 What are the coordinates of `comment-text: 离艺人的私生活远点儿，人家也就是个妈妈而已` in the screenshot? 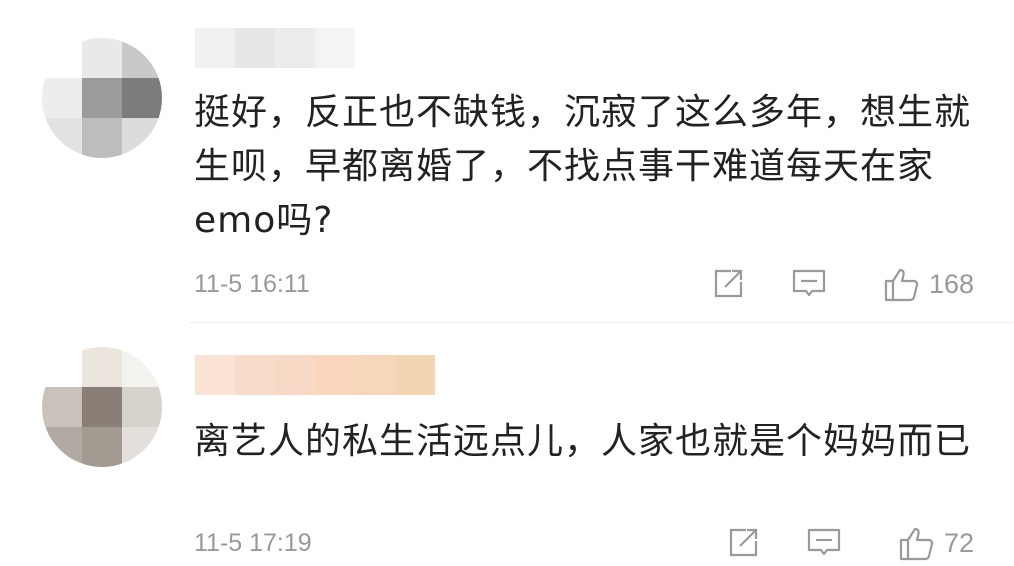 It's located at (583, 441).